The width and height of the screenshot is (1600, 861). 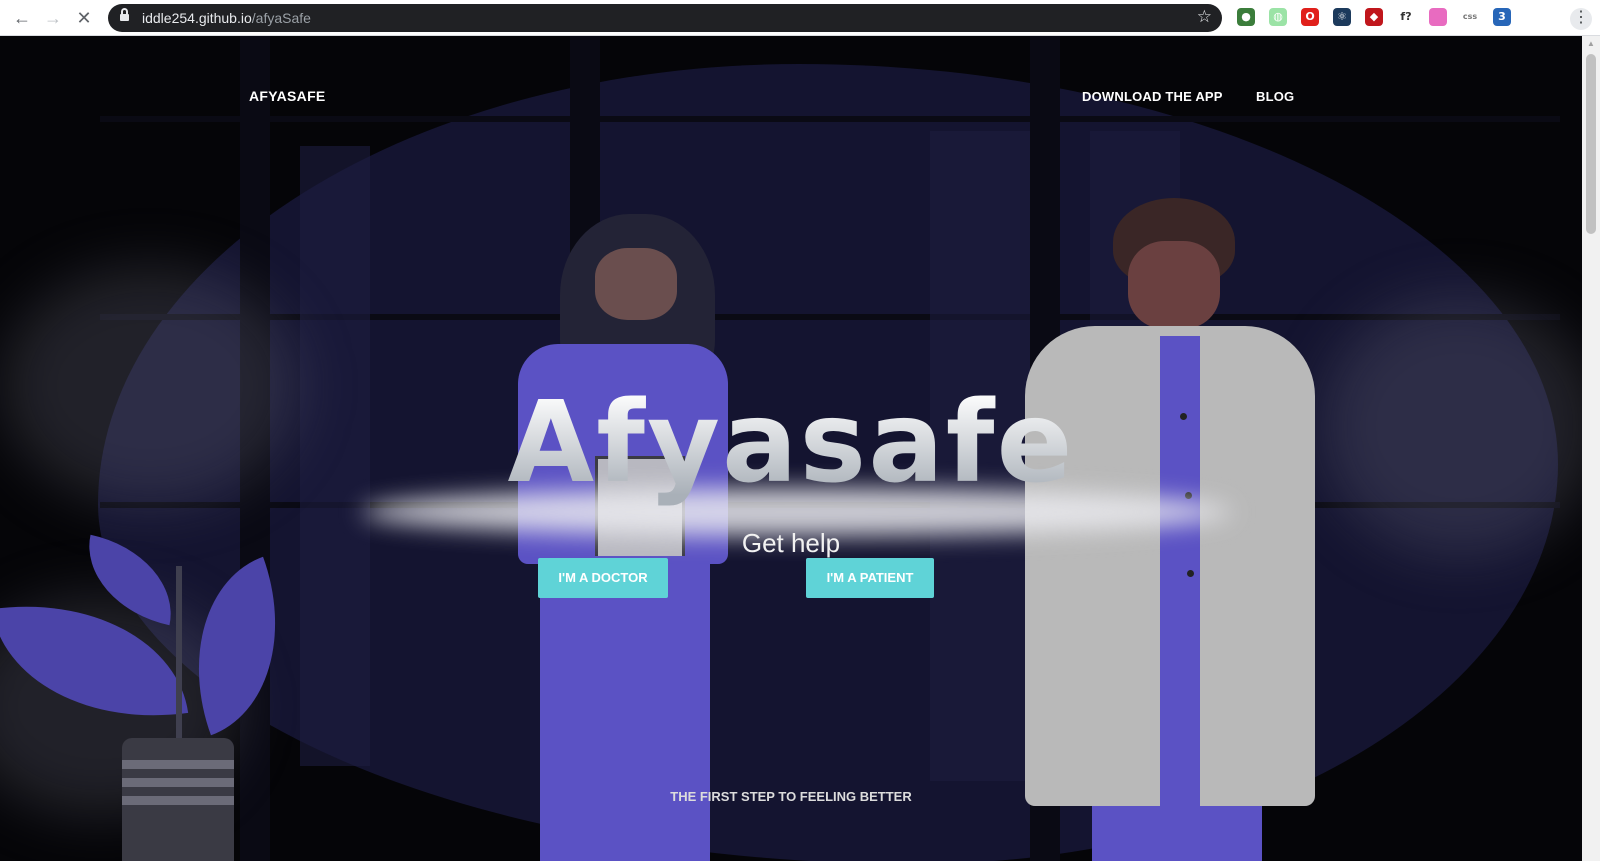 What do you see at coordinates (1406, 17) in the screenshot?
I see `extension-font-icon: f?` at bounding box center [1406, 17].